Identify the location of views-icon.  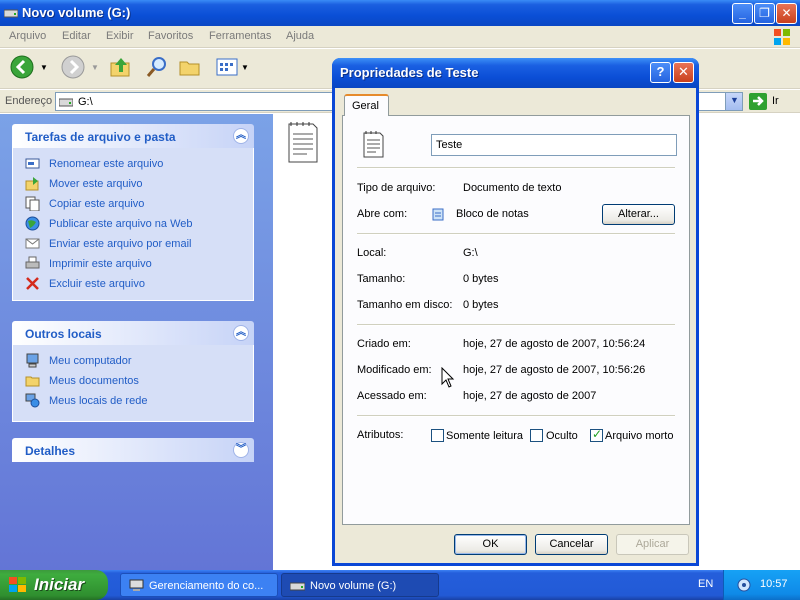
(227, 67).